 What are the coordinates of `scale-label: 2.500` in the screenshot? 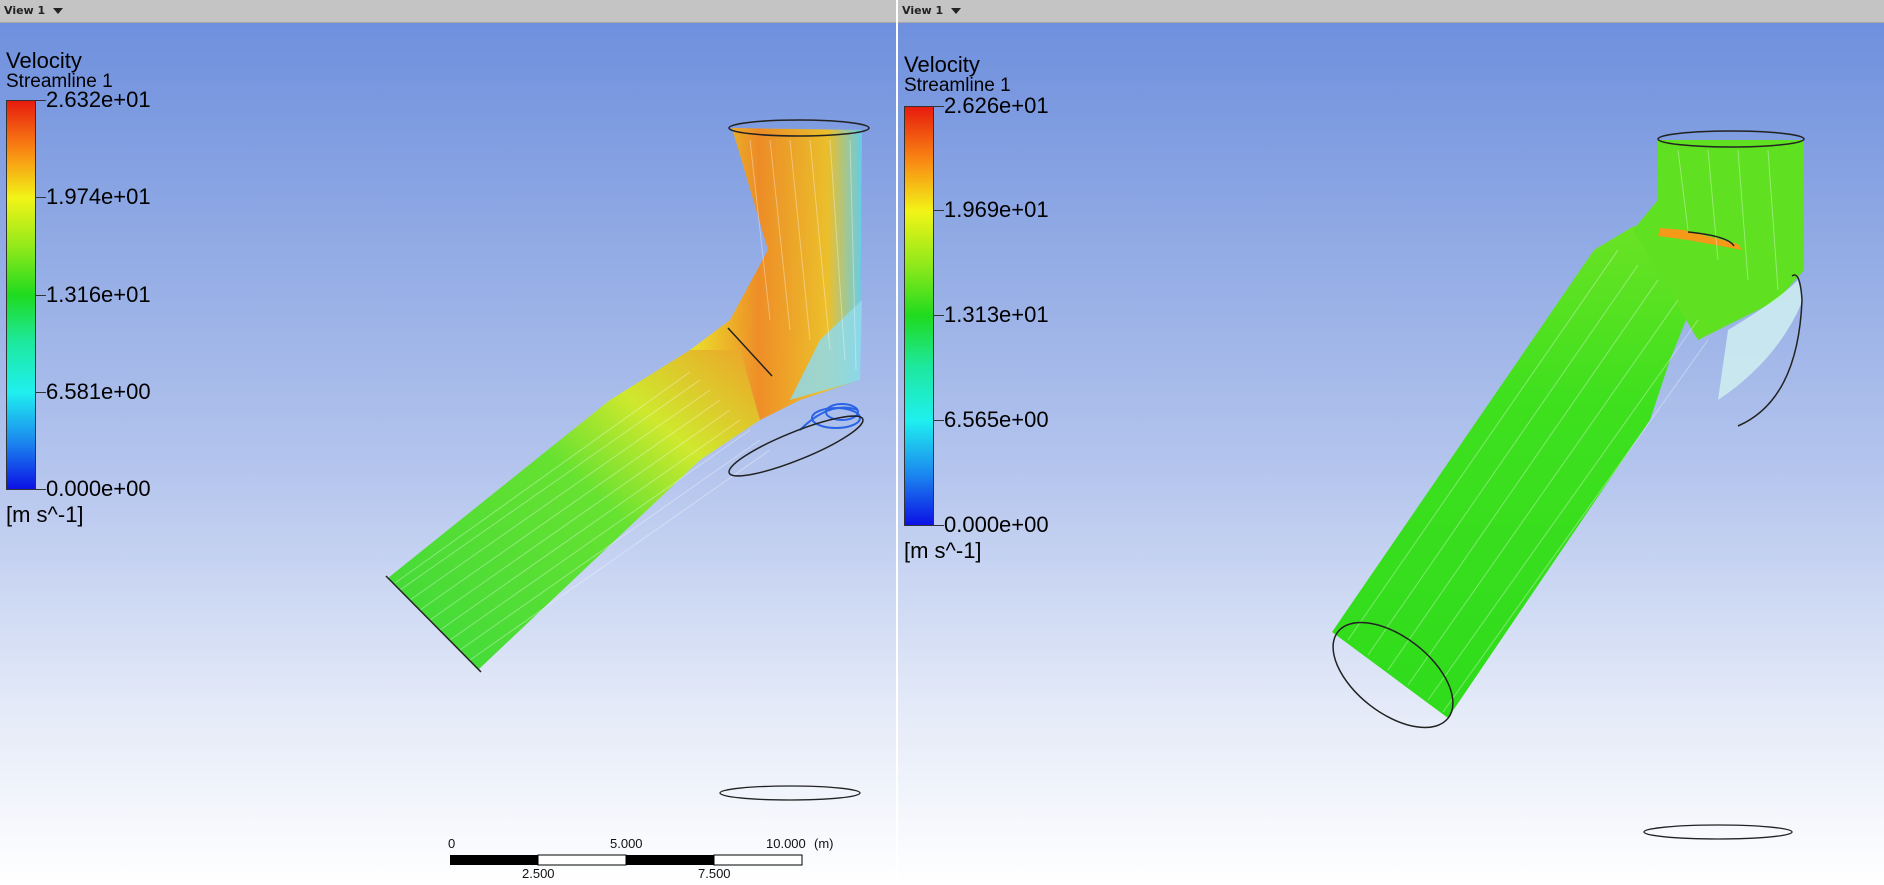 It's located at (538, 873).